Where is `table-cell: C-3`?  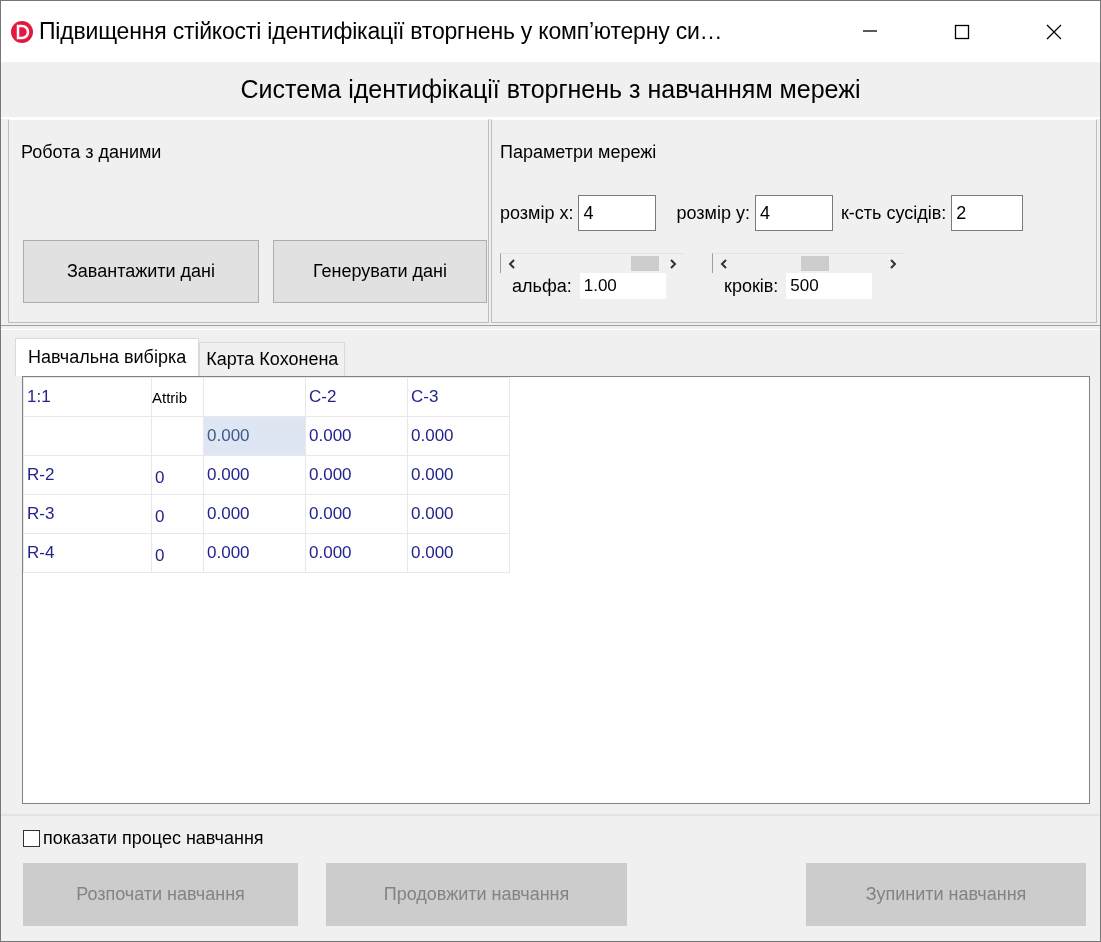
table-cell: C-3 is located at coordinates (458, 397).